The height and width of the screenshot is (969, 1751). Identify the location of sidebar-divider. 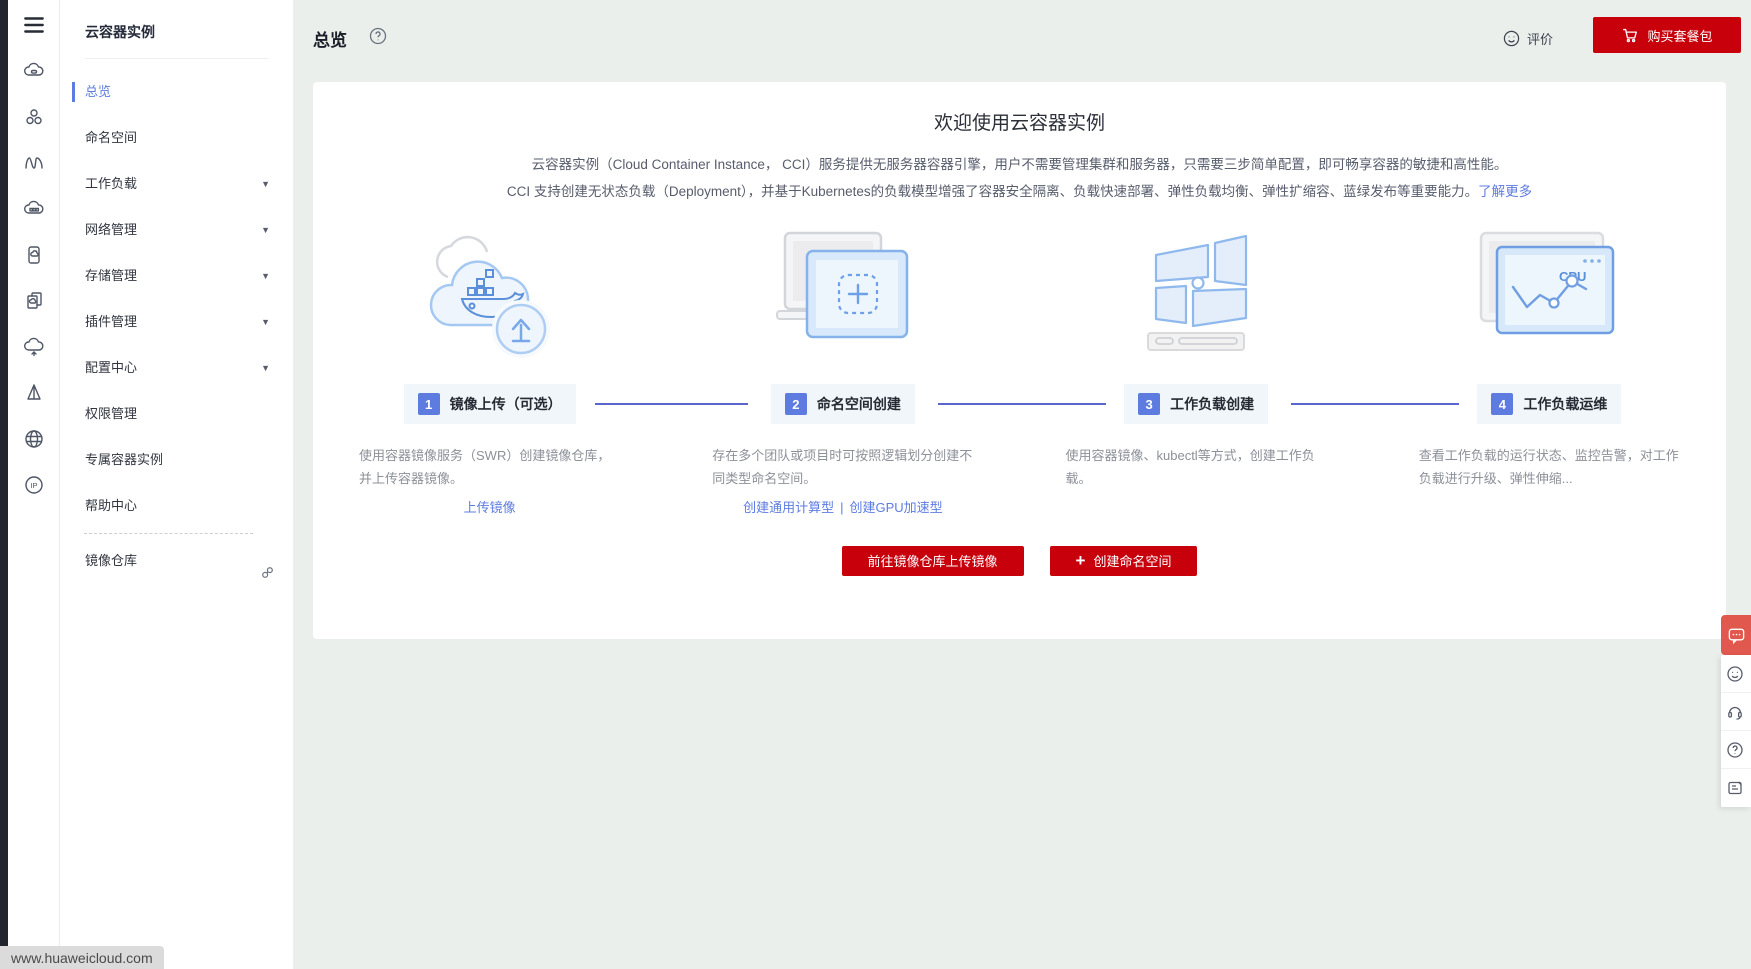
(177, 58).